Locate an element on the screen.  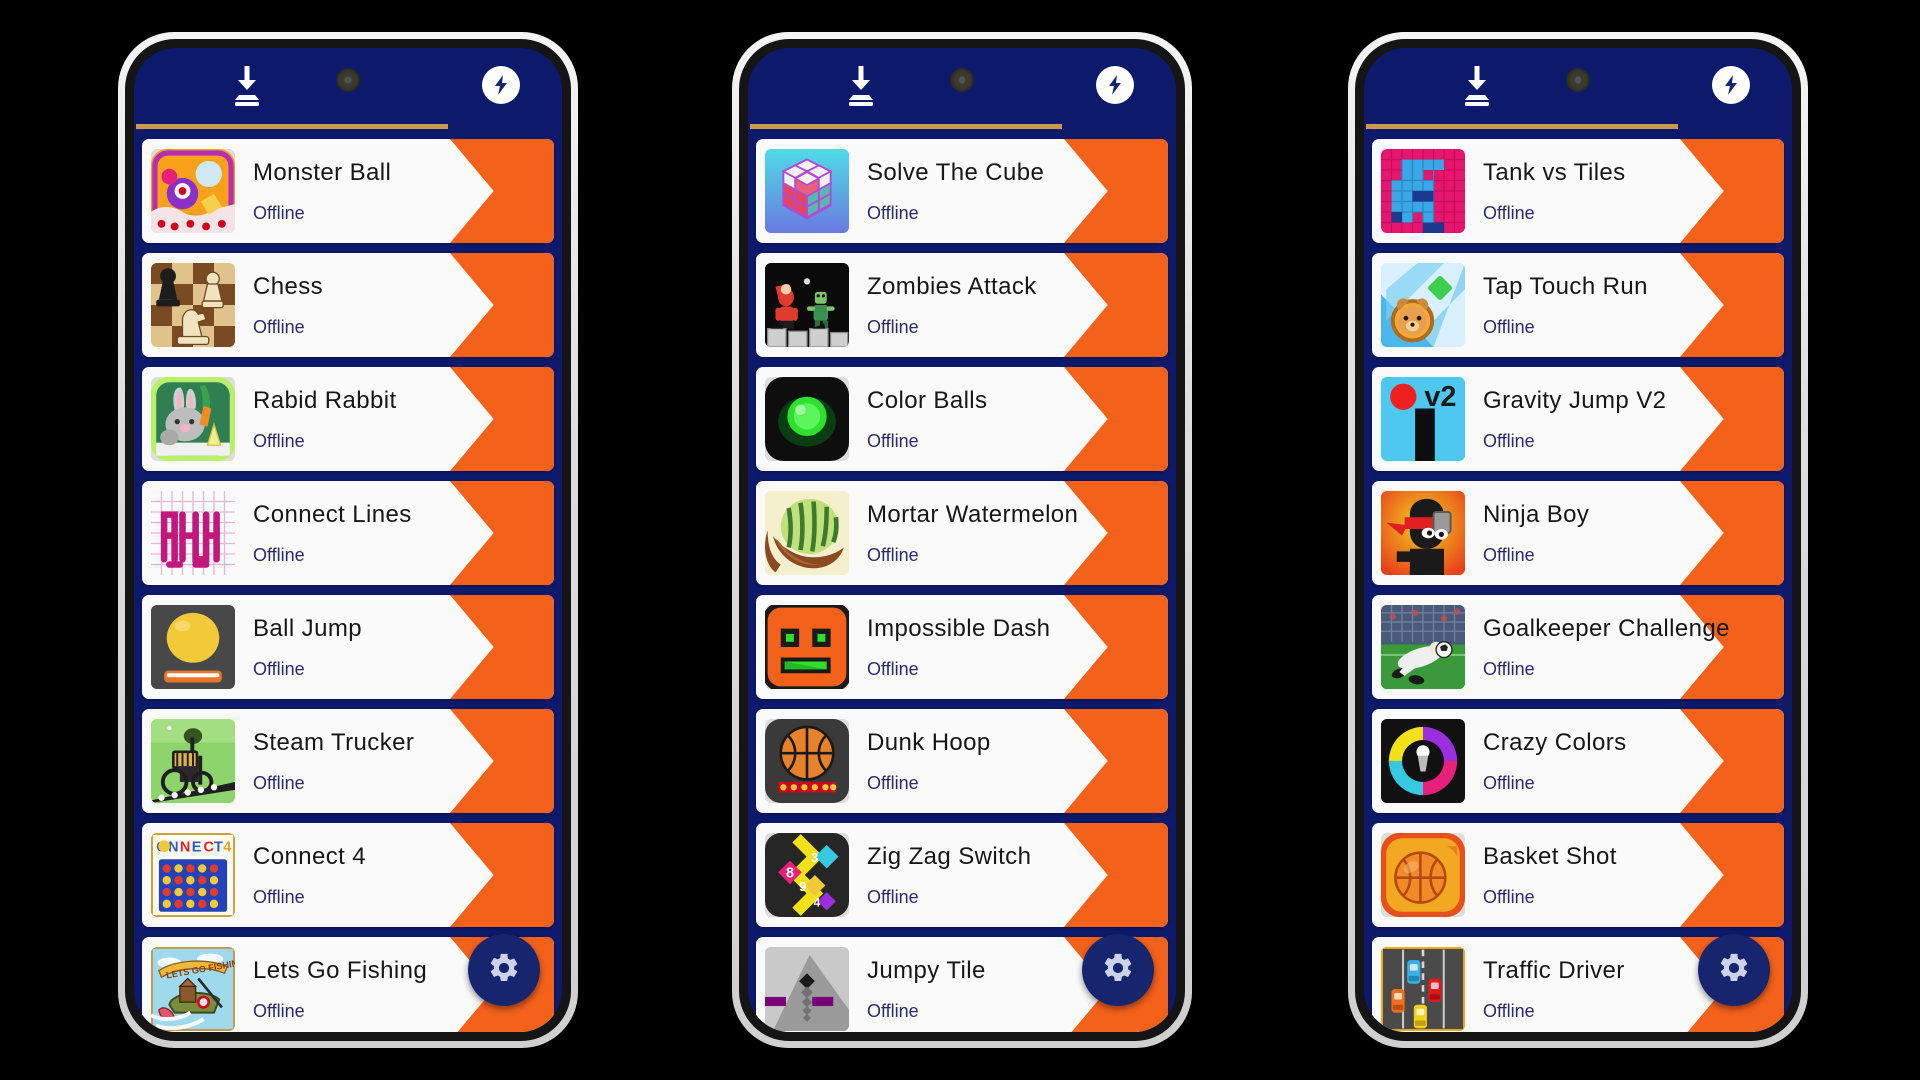
lets-go-fishing-icon is located at coordinates (193, 989).